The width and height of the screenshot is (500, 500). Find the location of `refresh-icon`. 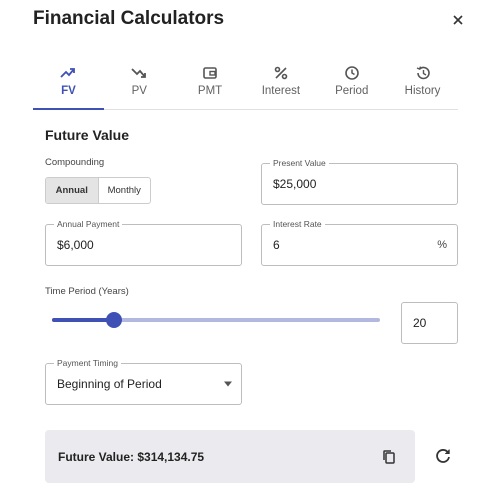

refresh-icon is located at coordinates (443, 456).